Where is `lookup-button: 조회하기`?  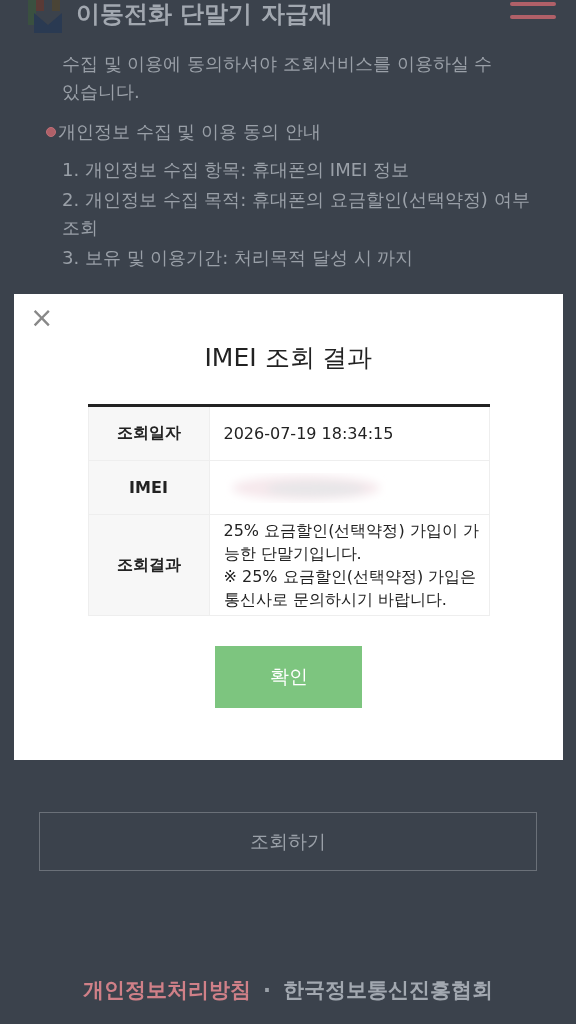 lookup-button: 조회하기 is located at coordinates (288, 841).